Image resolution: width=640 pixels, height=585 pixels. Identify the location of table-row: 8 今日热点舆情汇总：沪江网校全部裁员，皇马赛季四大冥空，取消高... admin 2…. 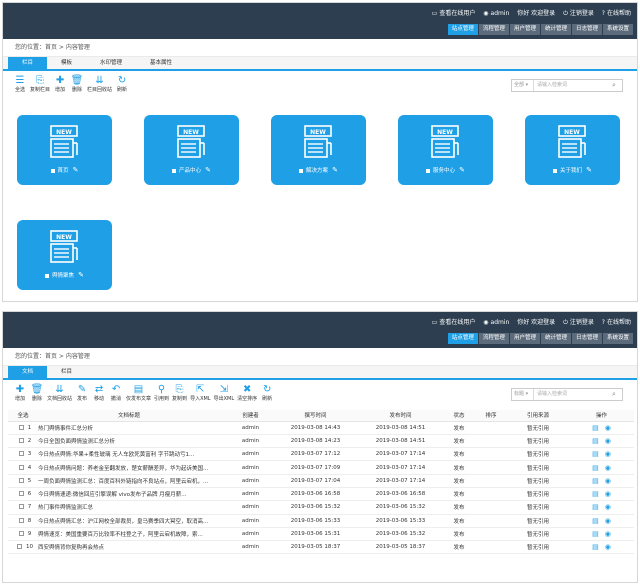
(321, 521).